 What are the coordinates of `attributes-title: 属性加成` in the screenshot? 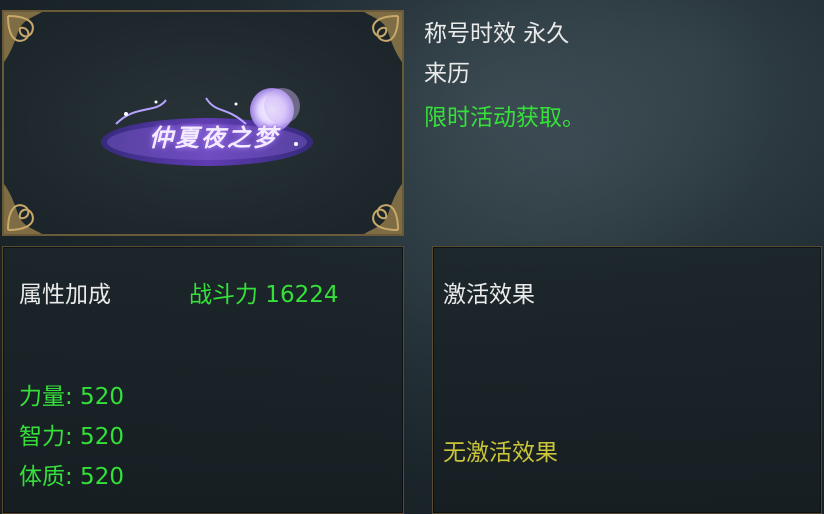 It's located at (65, 295).